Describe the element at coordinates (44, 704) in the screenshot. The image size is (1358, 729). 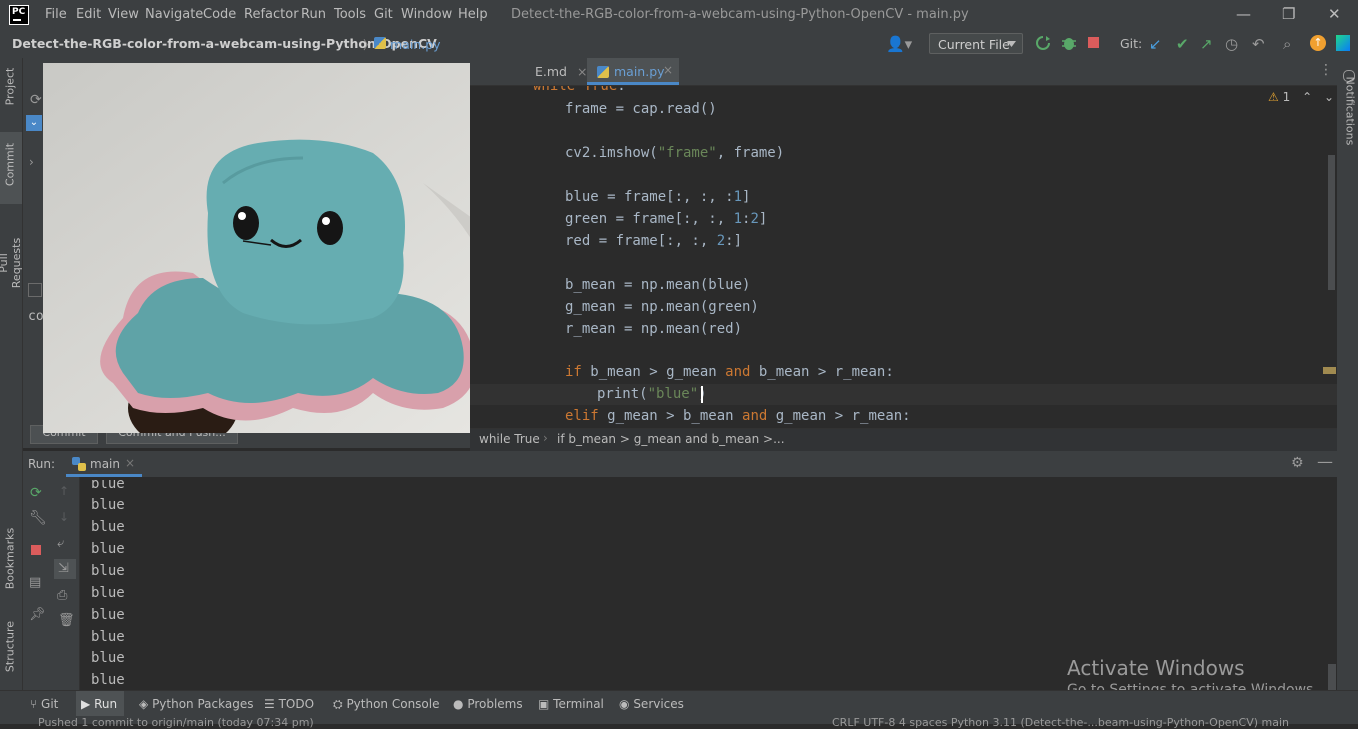
I see `bottom-tab-git: ⑂ Git` at that location.